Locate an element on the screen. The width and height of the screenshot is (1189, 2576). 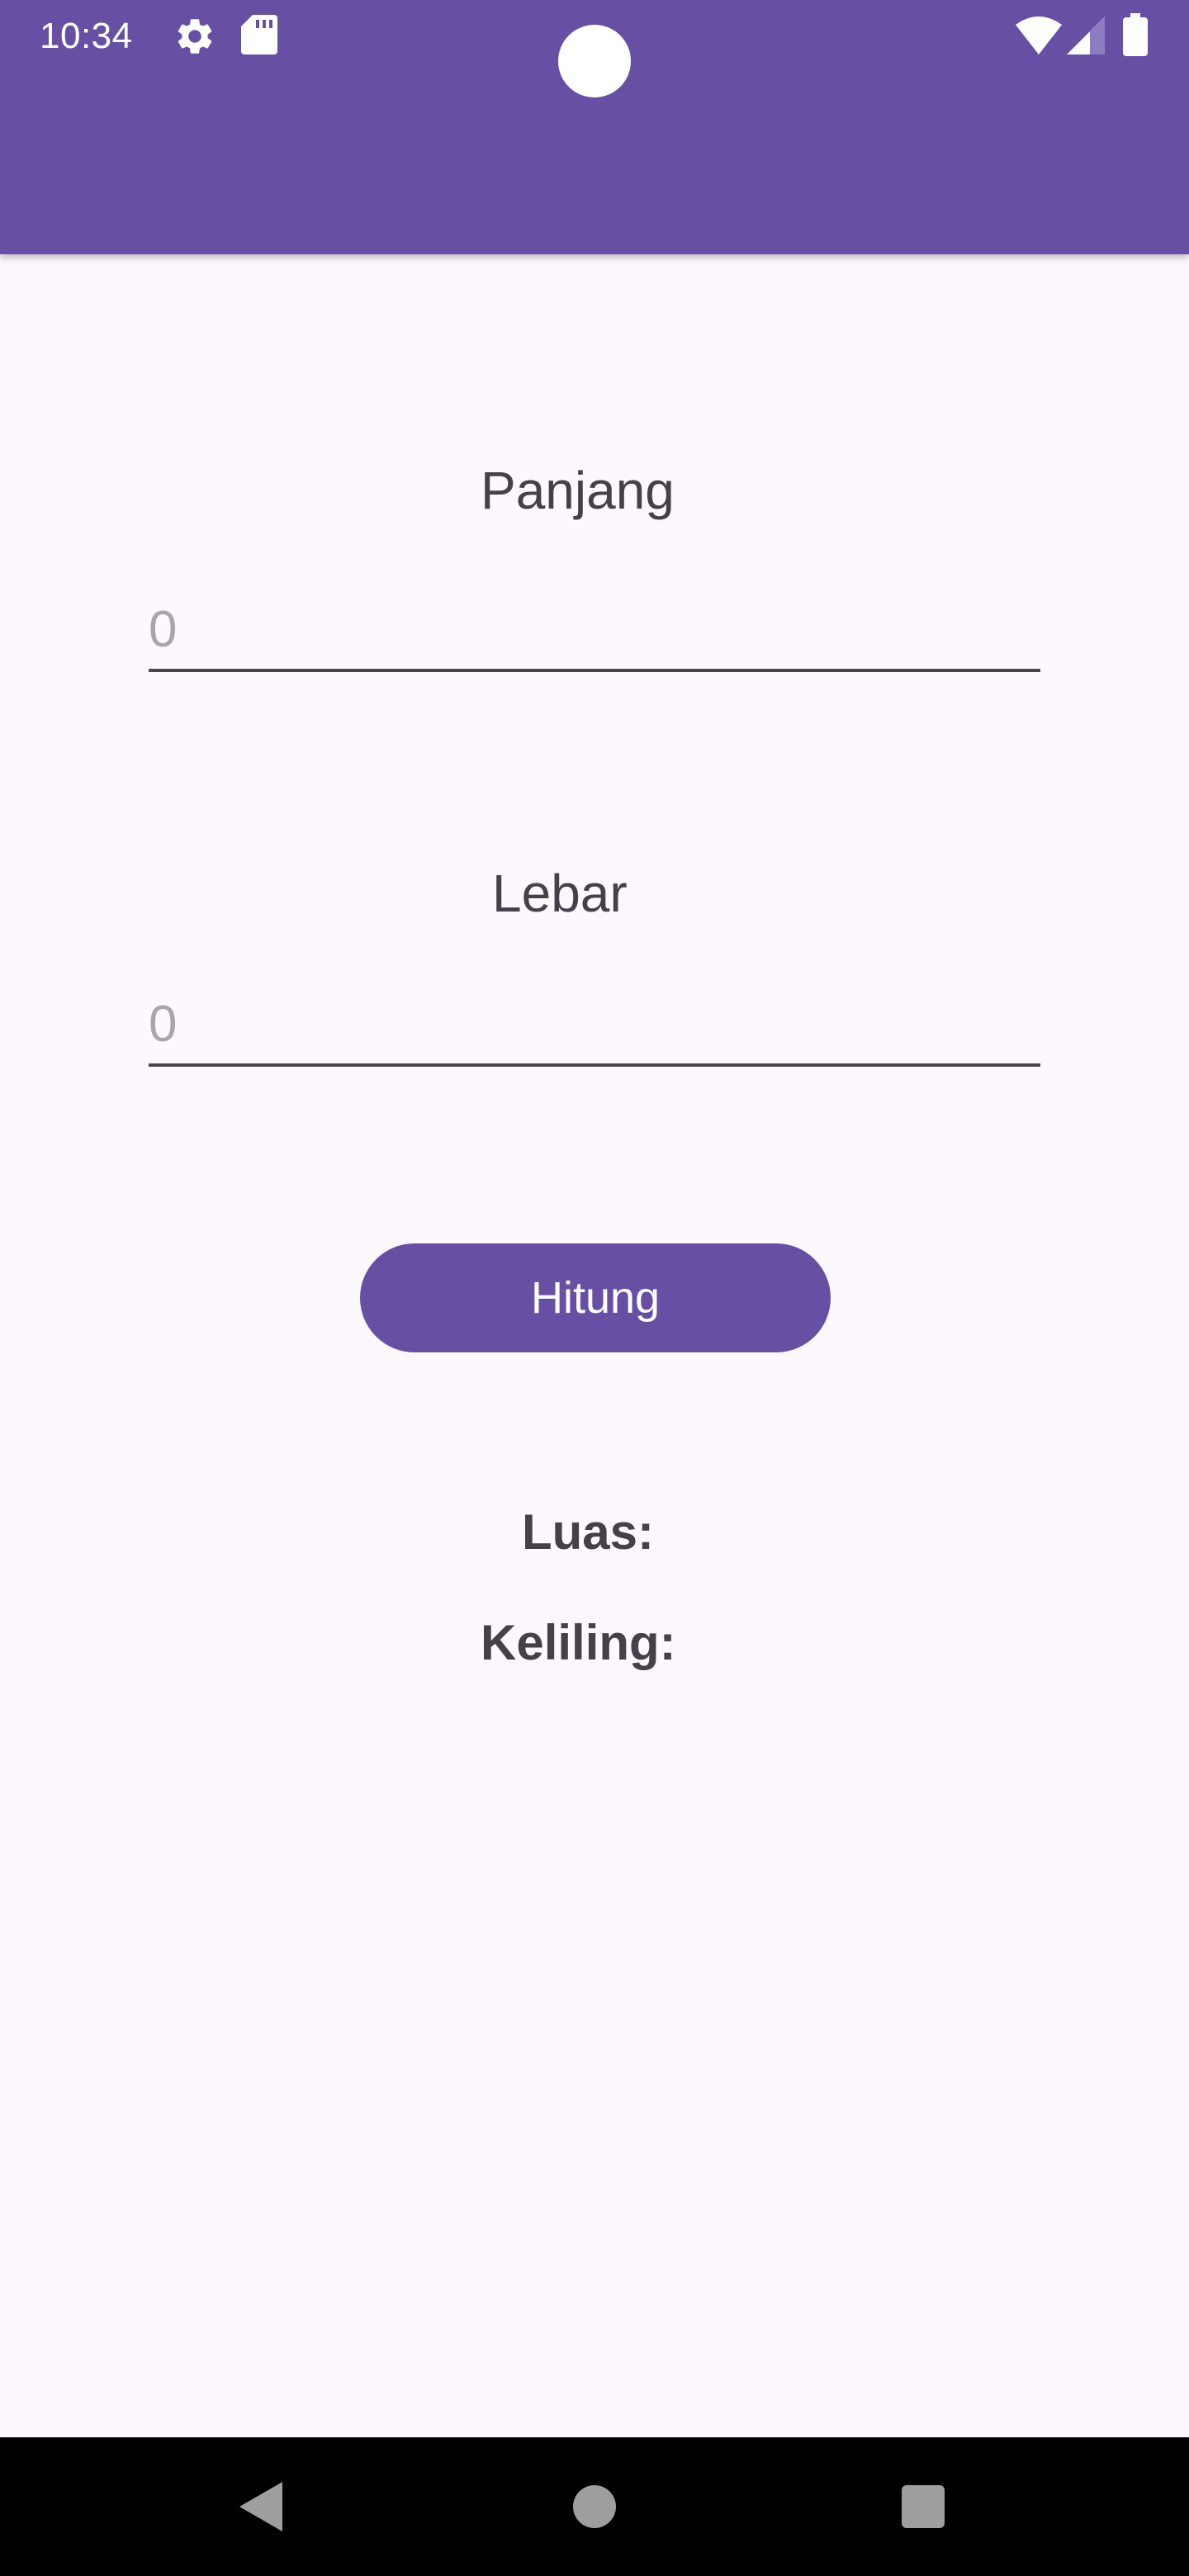
panjang-label: Panjang is located at coordinates (578, 490).